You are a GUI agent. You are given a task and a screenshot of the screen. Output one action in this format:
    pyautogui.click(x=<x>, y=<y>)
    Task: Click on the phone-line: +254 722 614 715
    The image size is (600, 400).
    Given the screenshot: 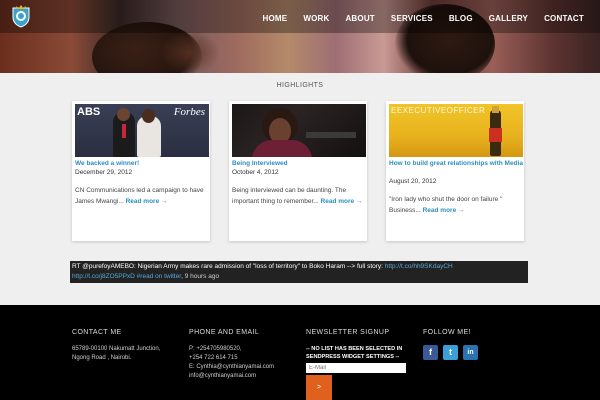 What is the action you would take?
    pyautogui.click(x=213, y=358)
    